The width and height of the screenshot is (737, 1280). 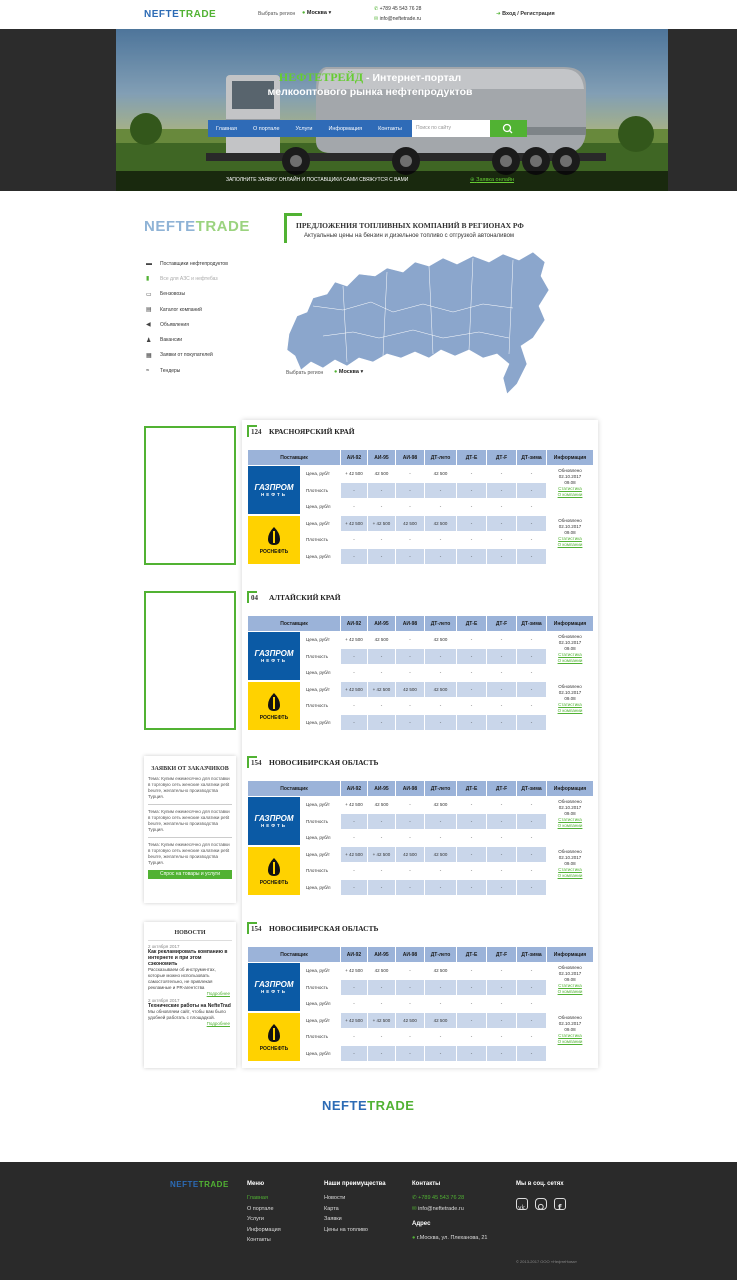 What do you see at coordinates (197, 226) in the screenshot?
I see `sidebar-logo: NEFTETRADE` at bounding box center [197, 226].